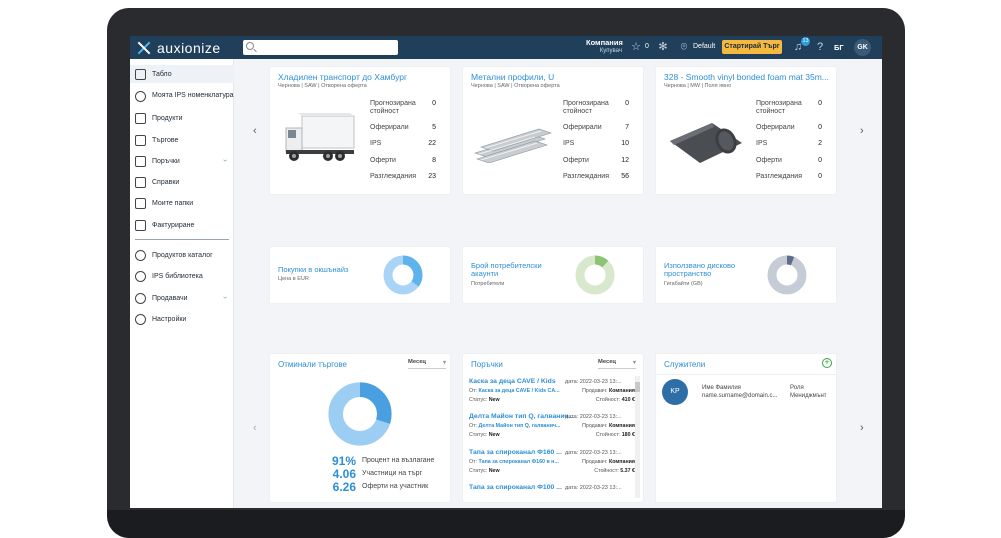 The height and width of the screenshot is (538, 1001). What do you see at coordinates (182, 96) in the screenshot?
I see `sidebar-item-ips-nomenclature: Моята IPS номенклатура ›` at bounding box center [182, 96].